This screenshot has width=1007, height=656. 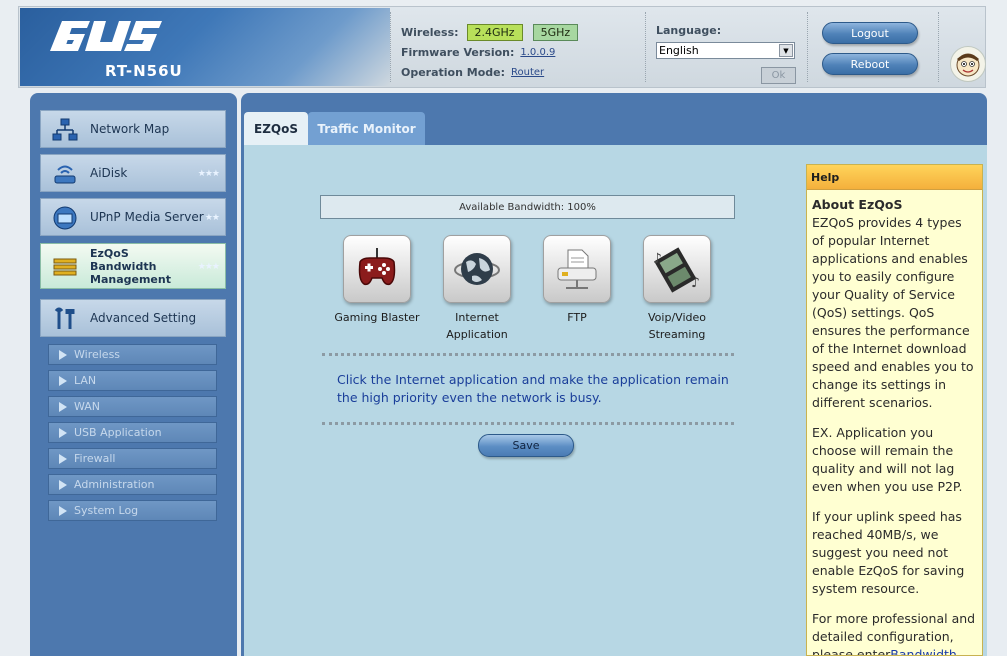 I want to click on language-select: English ▼, so click(x=725, y=50).